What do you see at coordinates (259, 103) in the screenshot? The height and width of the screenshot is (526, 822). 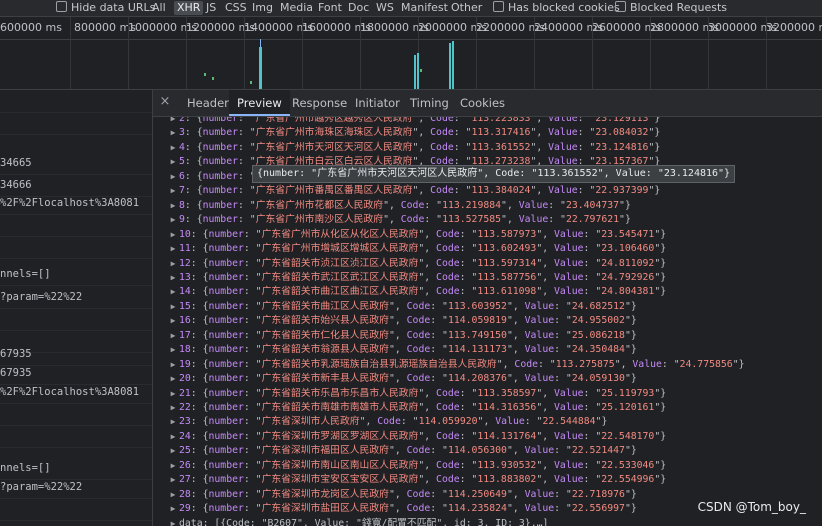 I see `tab-preview: Preview` at bounding box center [259, 103].